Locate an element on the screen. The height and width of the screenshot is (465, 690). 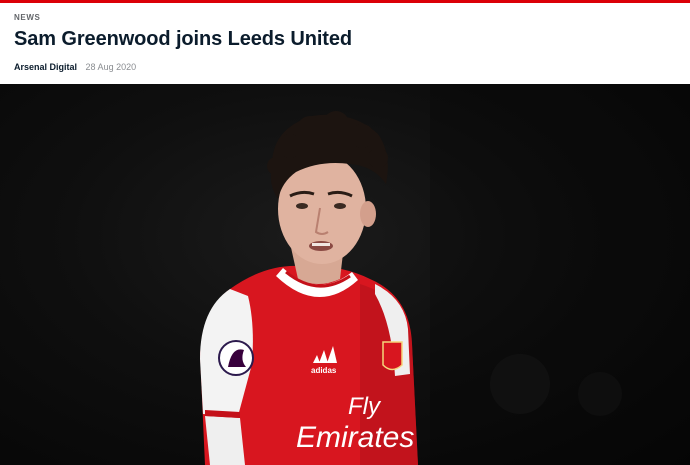
sponsor-text-line2: Emirates is located at coordinates (355, 437).